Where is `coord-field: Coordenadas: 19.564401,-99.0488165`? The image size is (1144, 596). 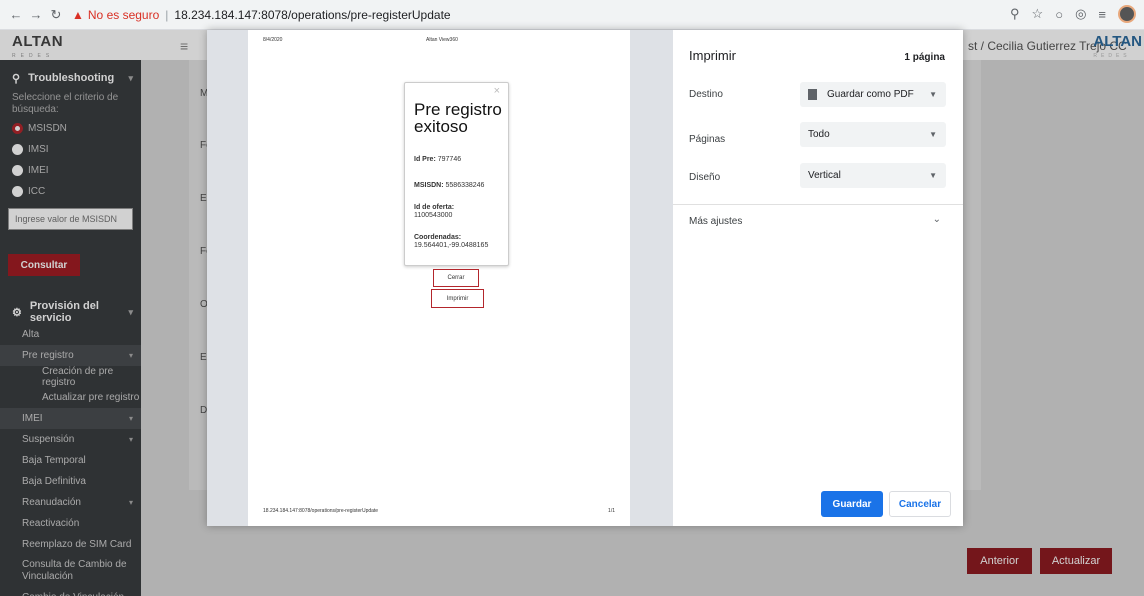
coord-field: Coordenadas: 19.564401,-99.0488165 is located at coordinates (451, 241).